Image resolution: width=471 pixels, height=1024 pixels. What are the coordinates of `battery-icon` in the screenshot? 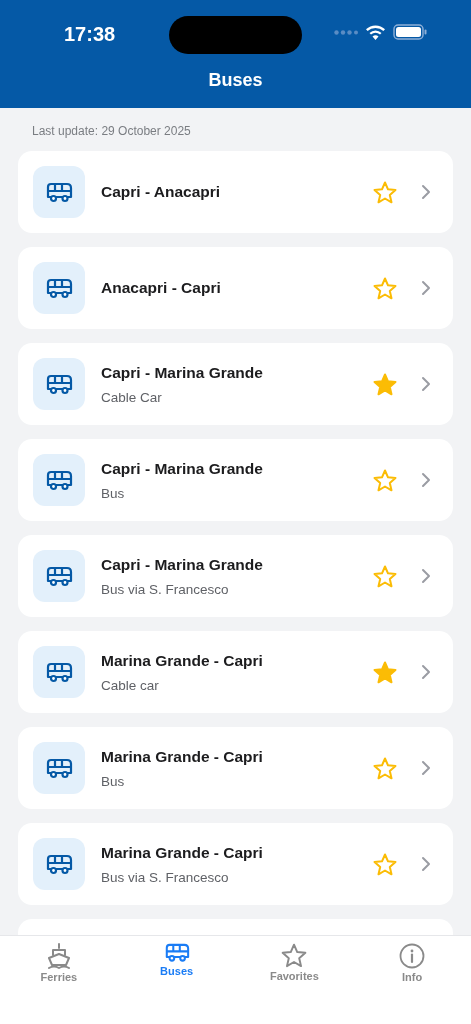 It's located at (410, 32).